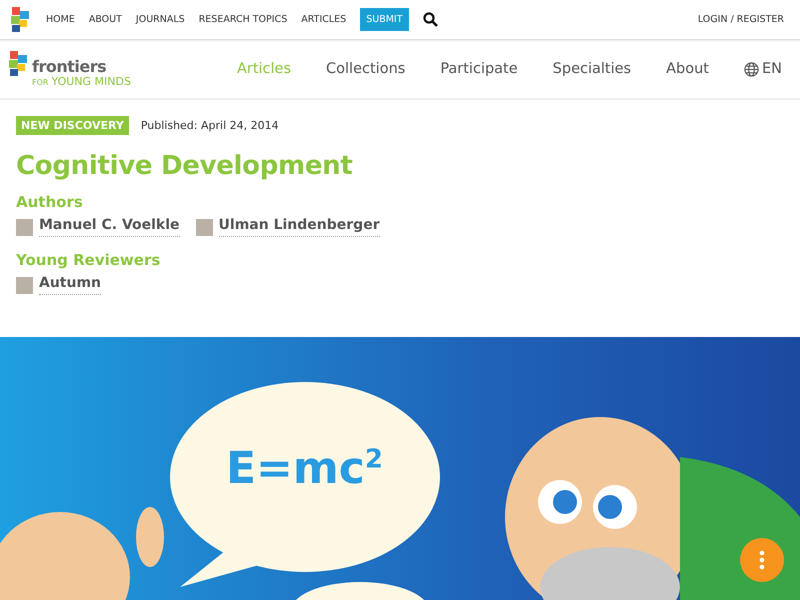  I want to click on nav-item: Collections, so click(366, 69).